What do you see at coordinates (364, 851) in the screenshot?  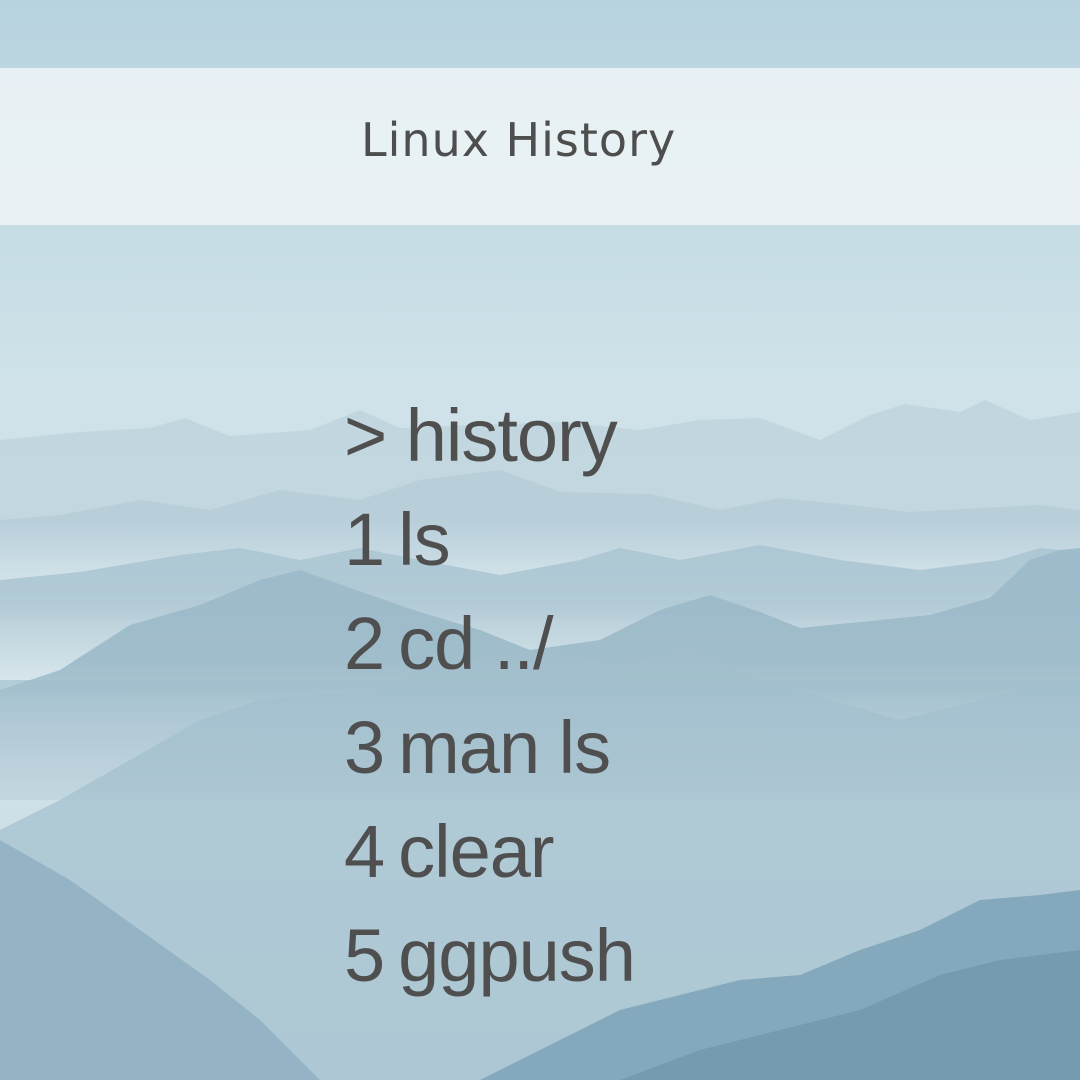 I see `history-entry-number: 4` at bounding box center [364, 851].